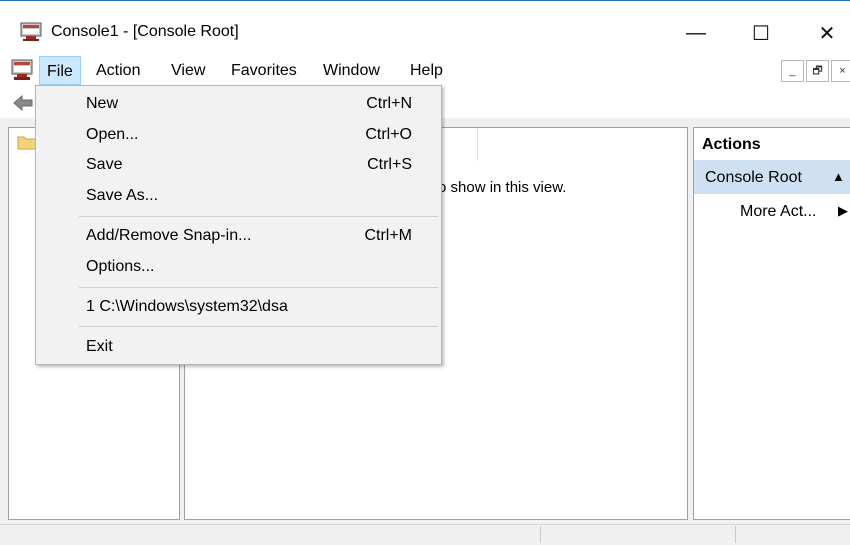 The image size is (850, 545). I want to click on submenu-arrow-icon: ▶, so click(843, 210).